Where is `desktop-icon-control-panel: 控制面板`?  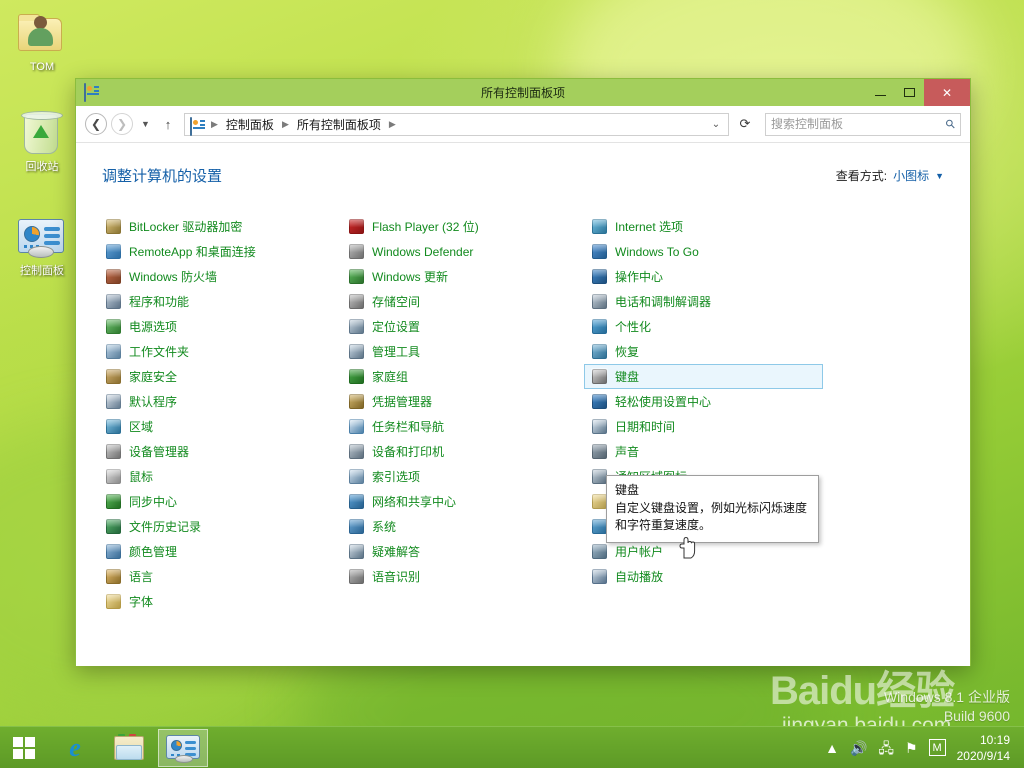
desktop-icon-control-panel: 控制面板 is located at coordinates (42, 247).